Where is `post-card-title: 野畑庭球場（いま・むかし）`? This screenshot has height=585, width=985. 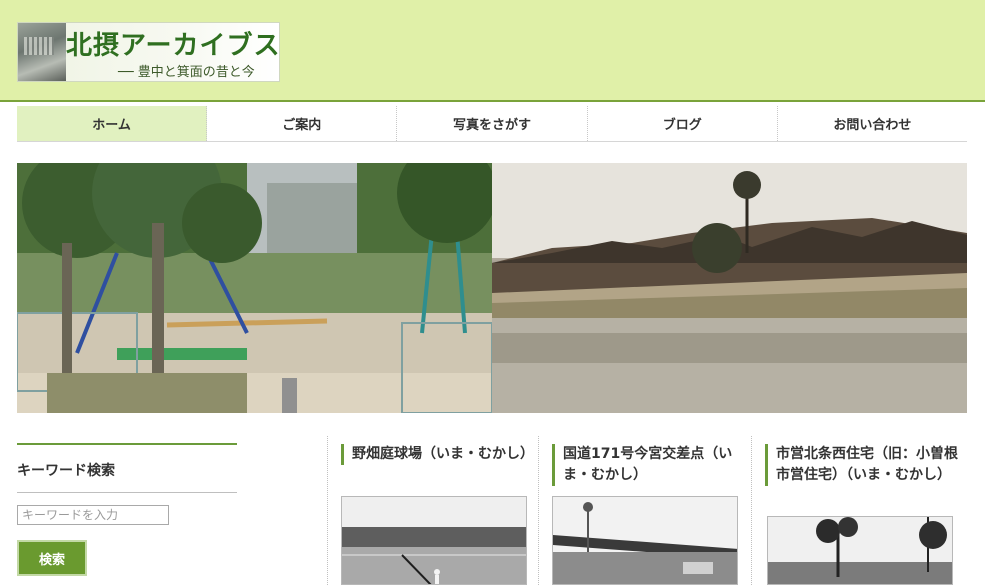
post-card-title: 野畑庭球場（いま・むかし） is located at coordinates (440, 454).